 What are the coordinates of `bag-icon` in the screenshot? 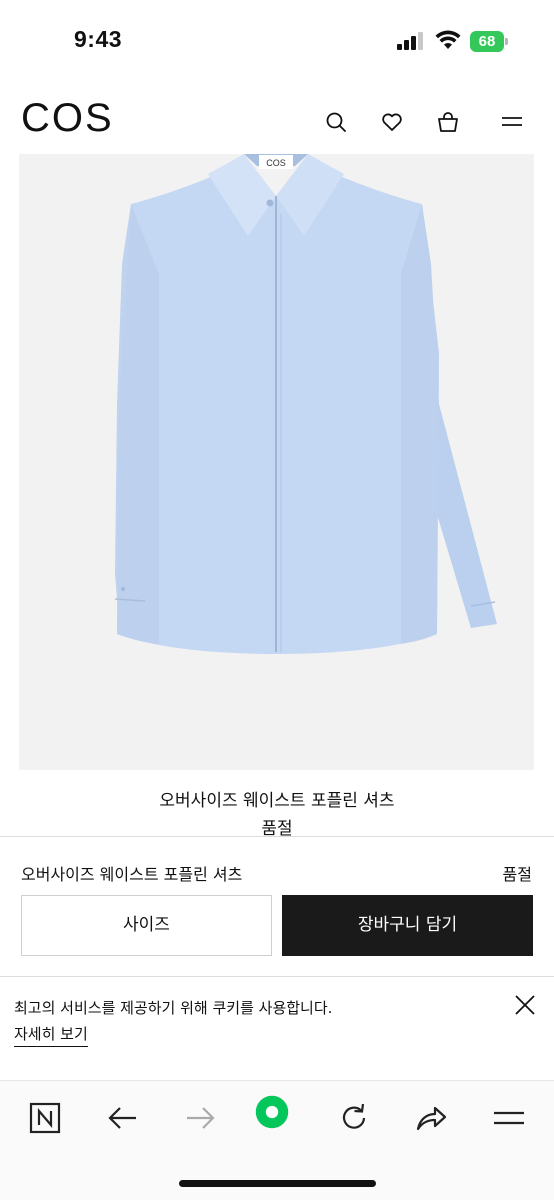 It's located at (448, 122).